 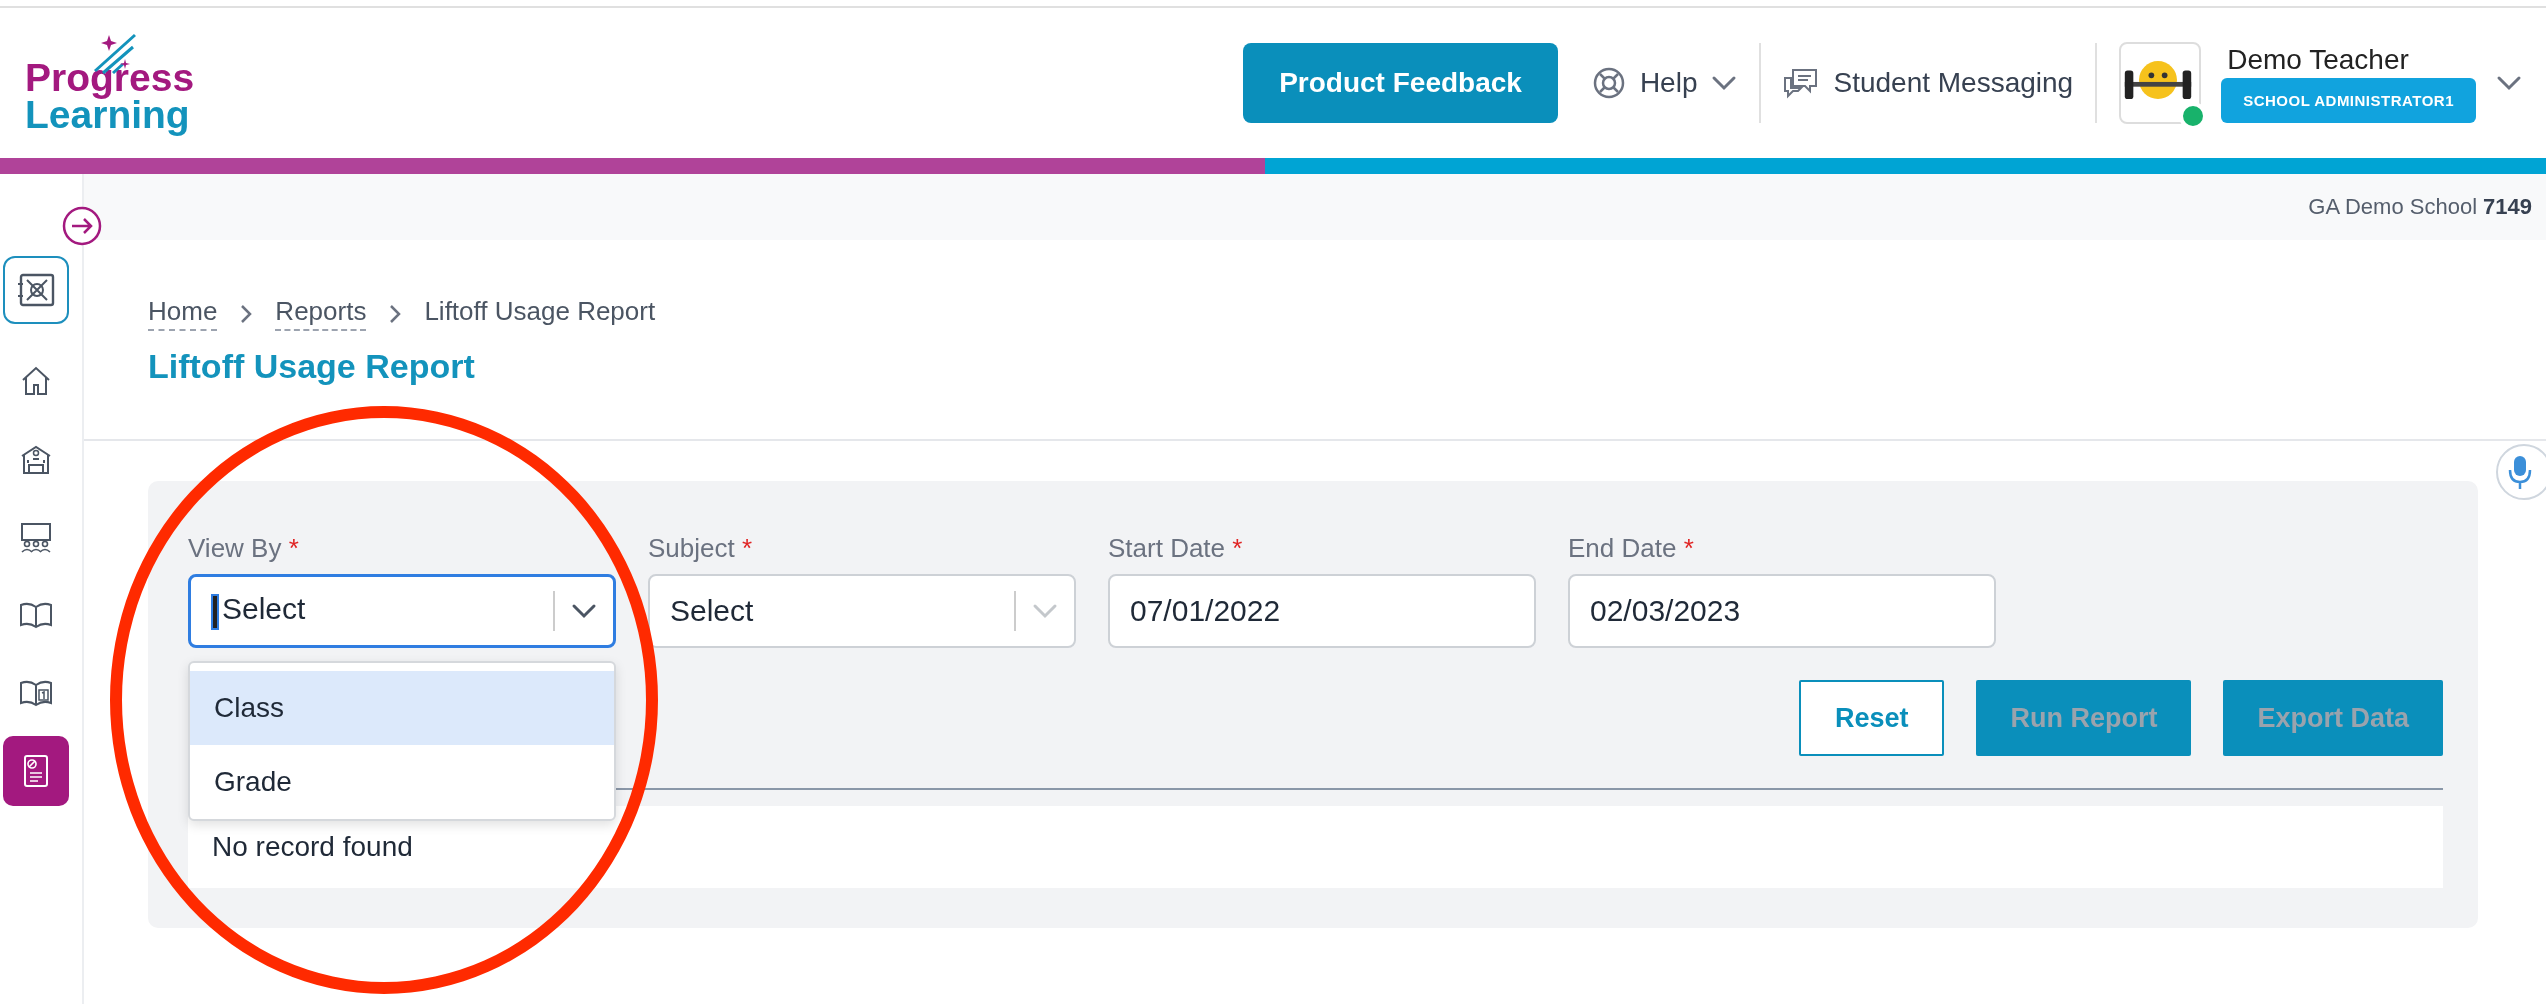 I want to click on toolbox-launcher-button, so click(x=36, y=290).